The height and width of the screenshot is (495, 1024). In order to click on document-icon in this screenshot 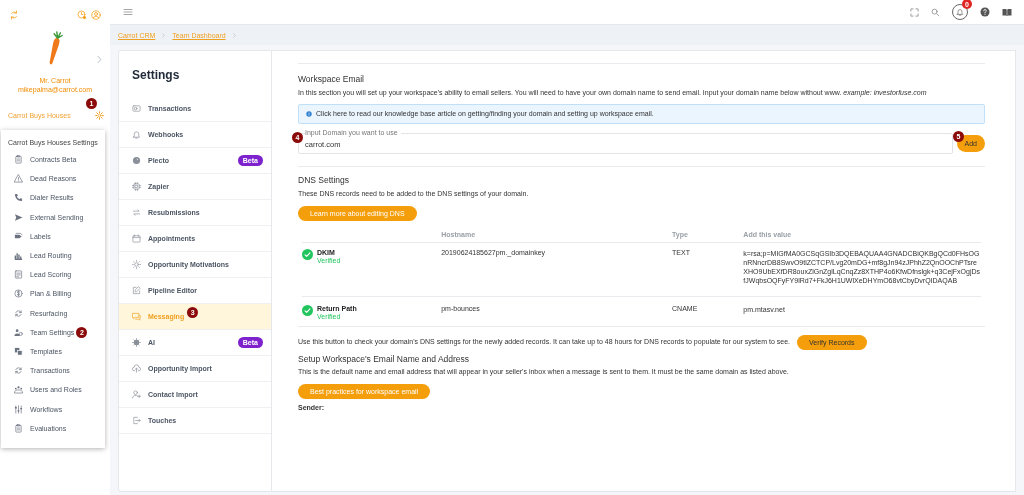, I will do `click(18, 275)`.